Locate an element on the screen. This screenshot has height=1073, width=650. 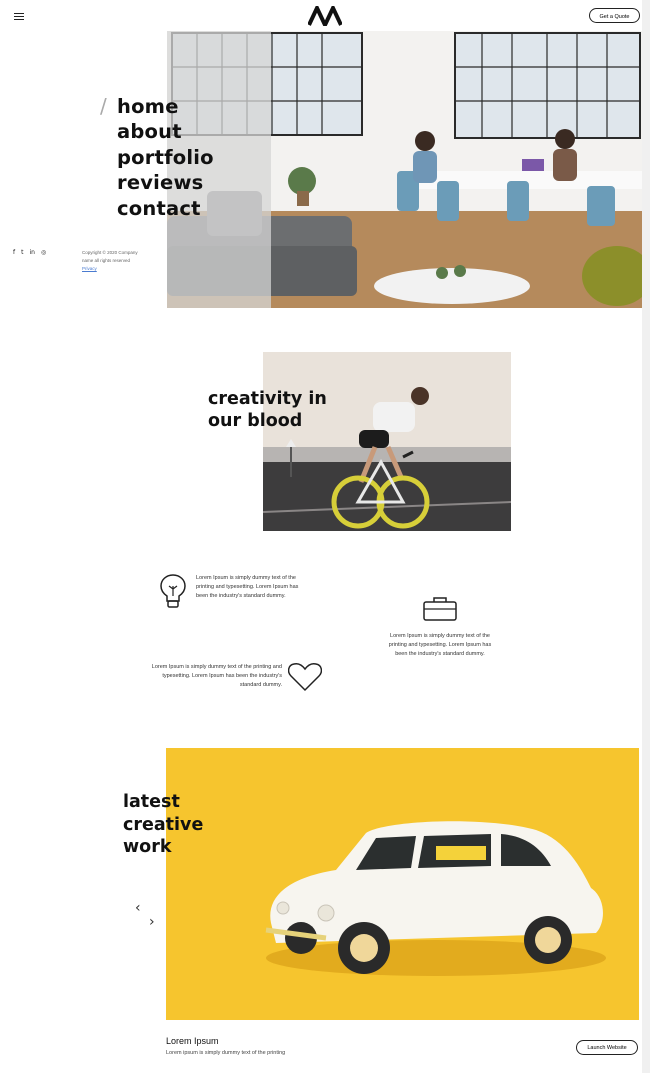
nav-item-contact: contact is located at coordinates (165, 208).